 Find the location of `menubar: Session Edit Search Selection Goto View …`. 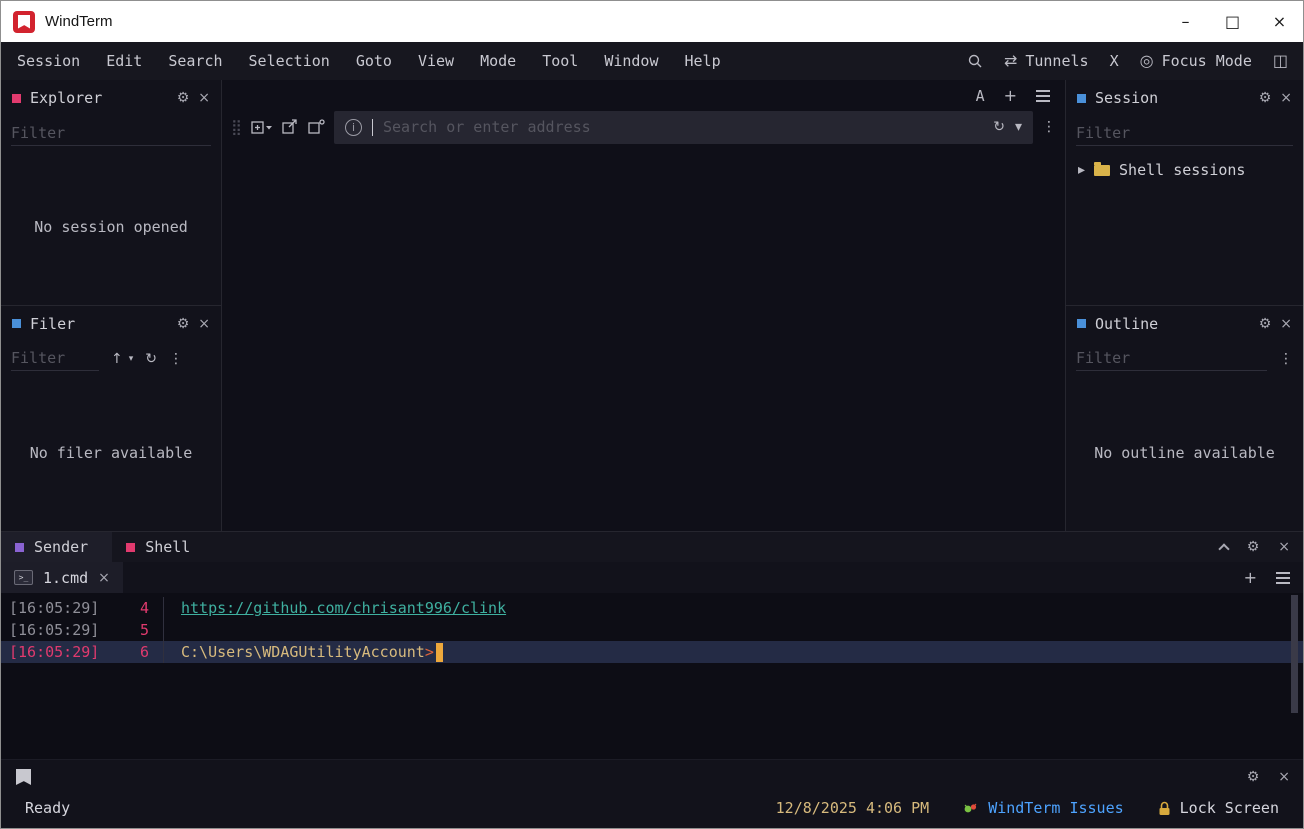

menubar: Session Edit Search Selection Goto View … is located at coordinates (652, 61).